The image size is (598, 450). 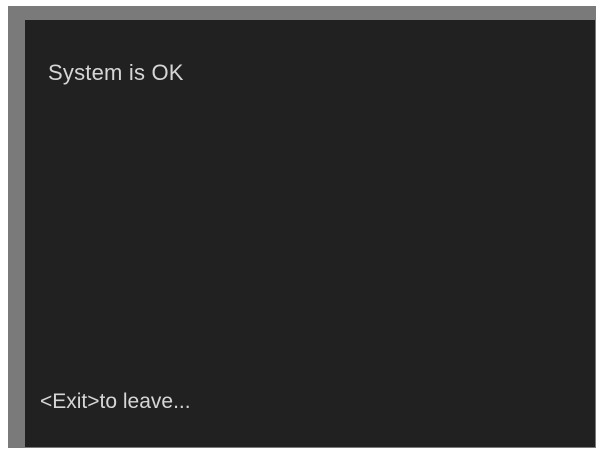 I want to click on system-status-message: System is OK, so click(x=116, y=72).